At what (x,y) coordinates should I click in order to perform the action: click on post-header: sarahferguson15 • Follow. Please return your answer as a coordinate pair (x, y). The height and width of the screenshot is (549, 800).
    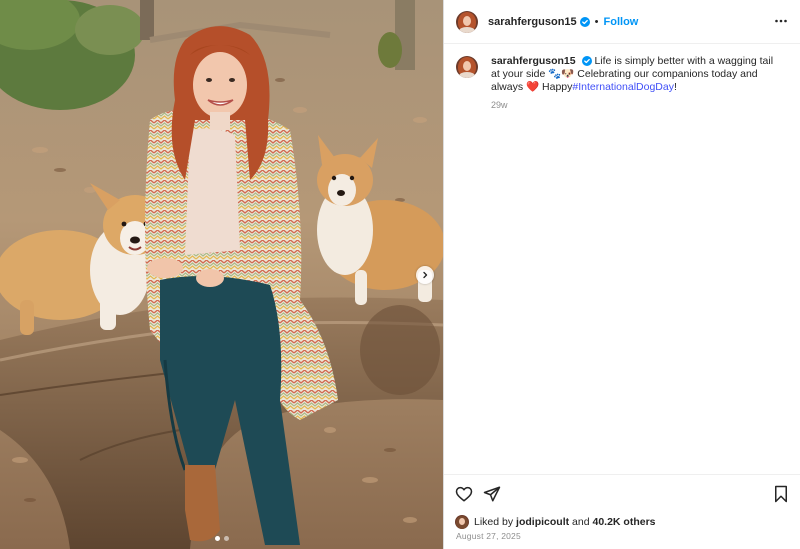
    Looking at the image, I should click on (622, 22).